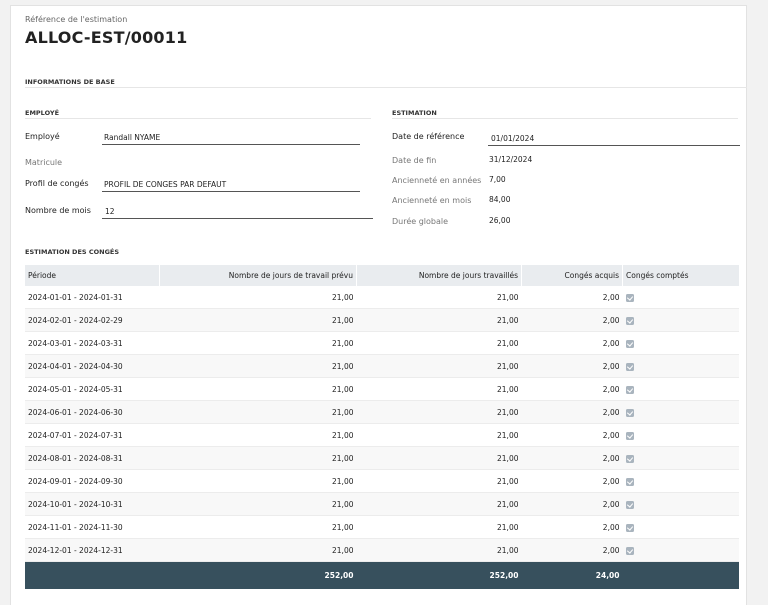  I want to click on period-cell: 2024-03-01 - 2024-03-31, so click(92, 343).